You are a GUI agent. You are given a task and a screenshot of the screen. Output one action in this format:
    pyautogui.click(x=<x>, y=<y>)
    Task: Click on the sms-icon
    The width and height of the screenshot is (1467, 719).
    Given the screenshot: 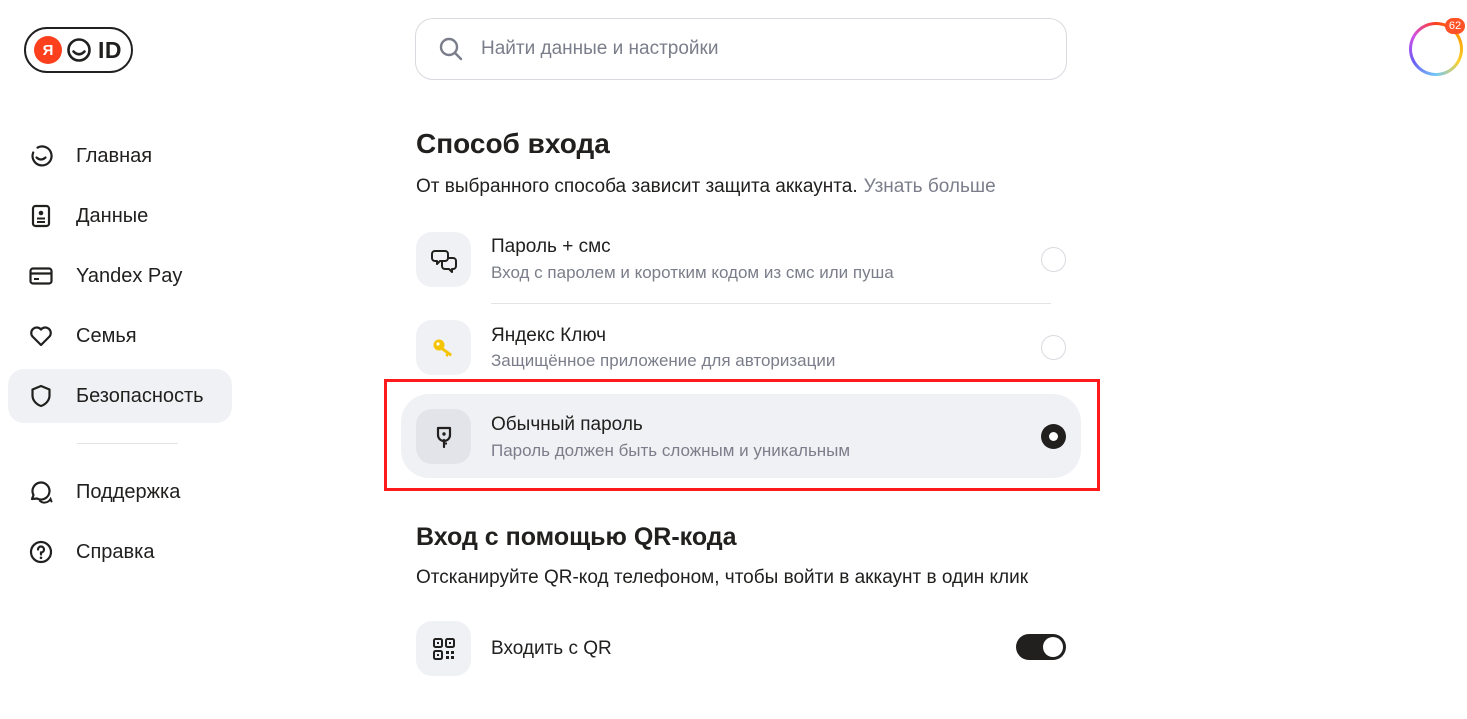 What is the action you would take?
    pyautogui.click(x=443, y=261)
    